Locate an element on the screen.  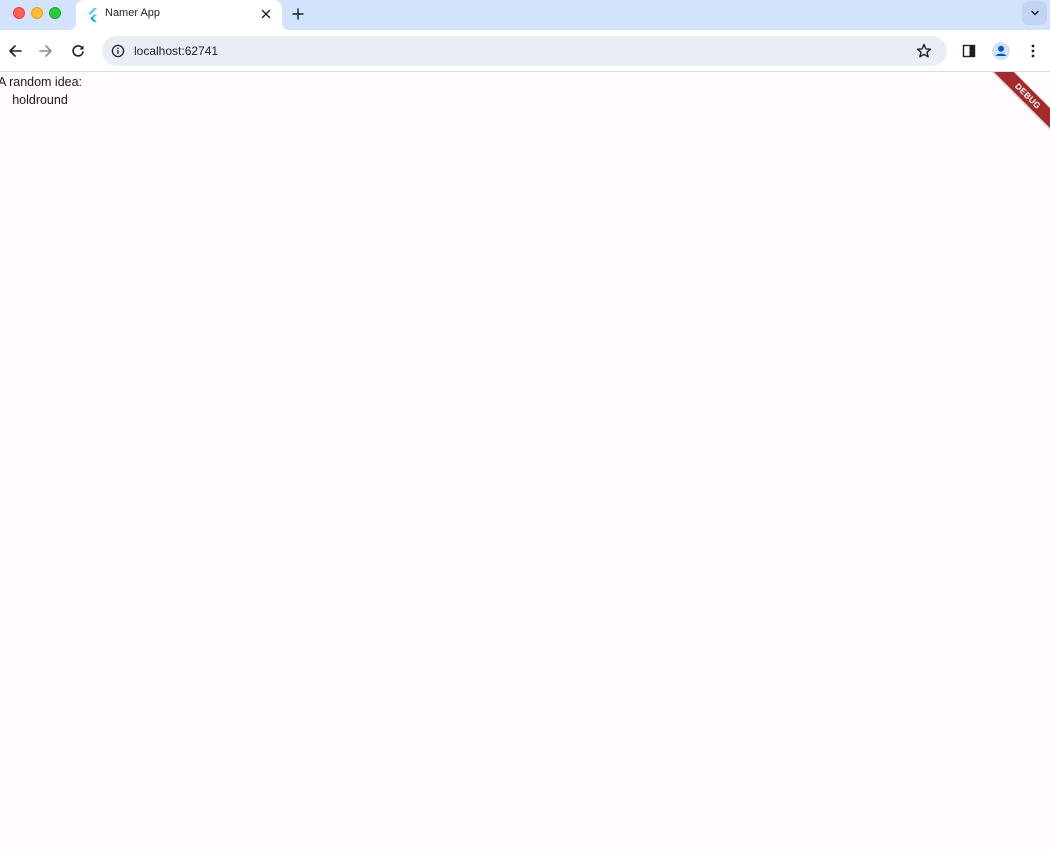
reload-icon is located at coordinates (78, 51).